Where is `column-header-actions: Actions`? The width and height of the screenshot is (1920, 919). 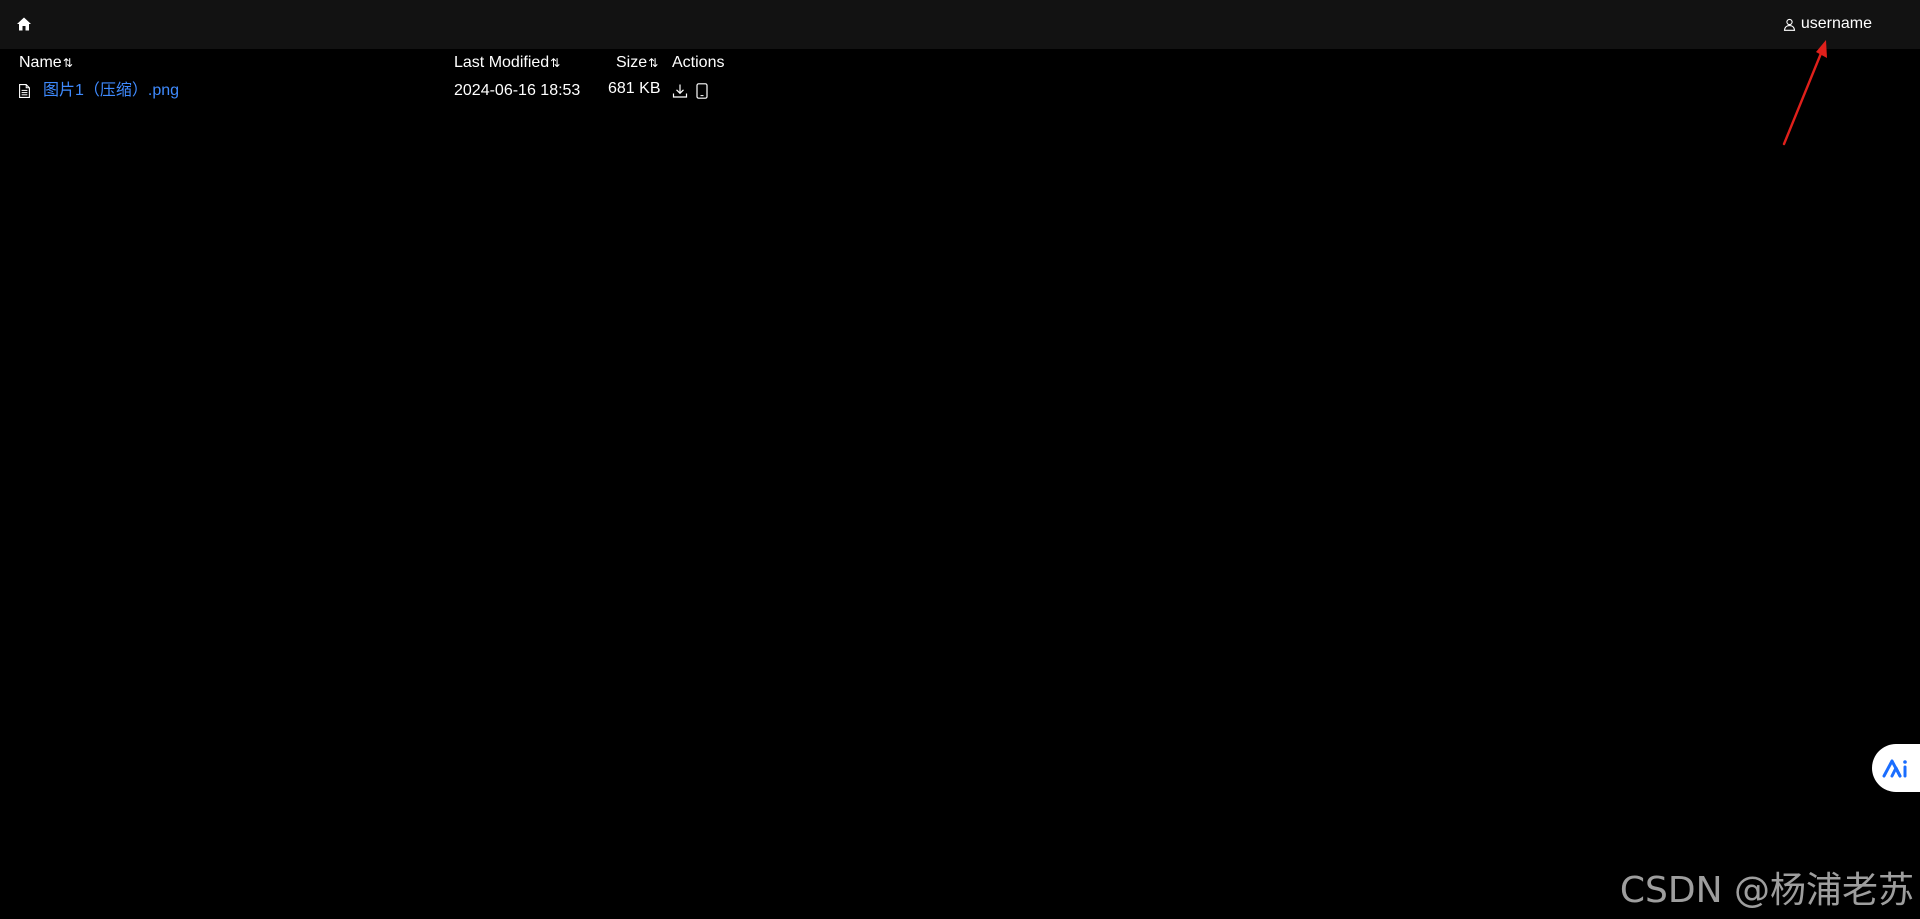 column-header-actions: Actions is located at coordinates (698, 63).